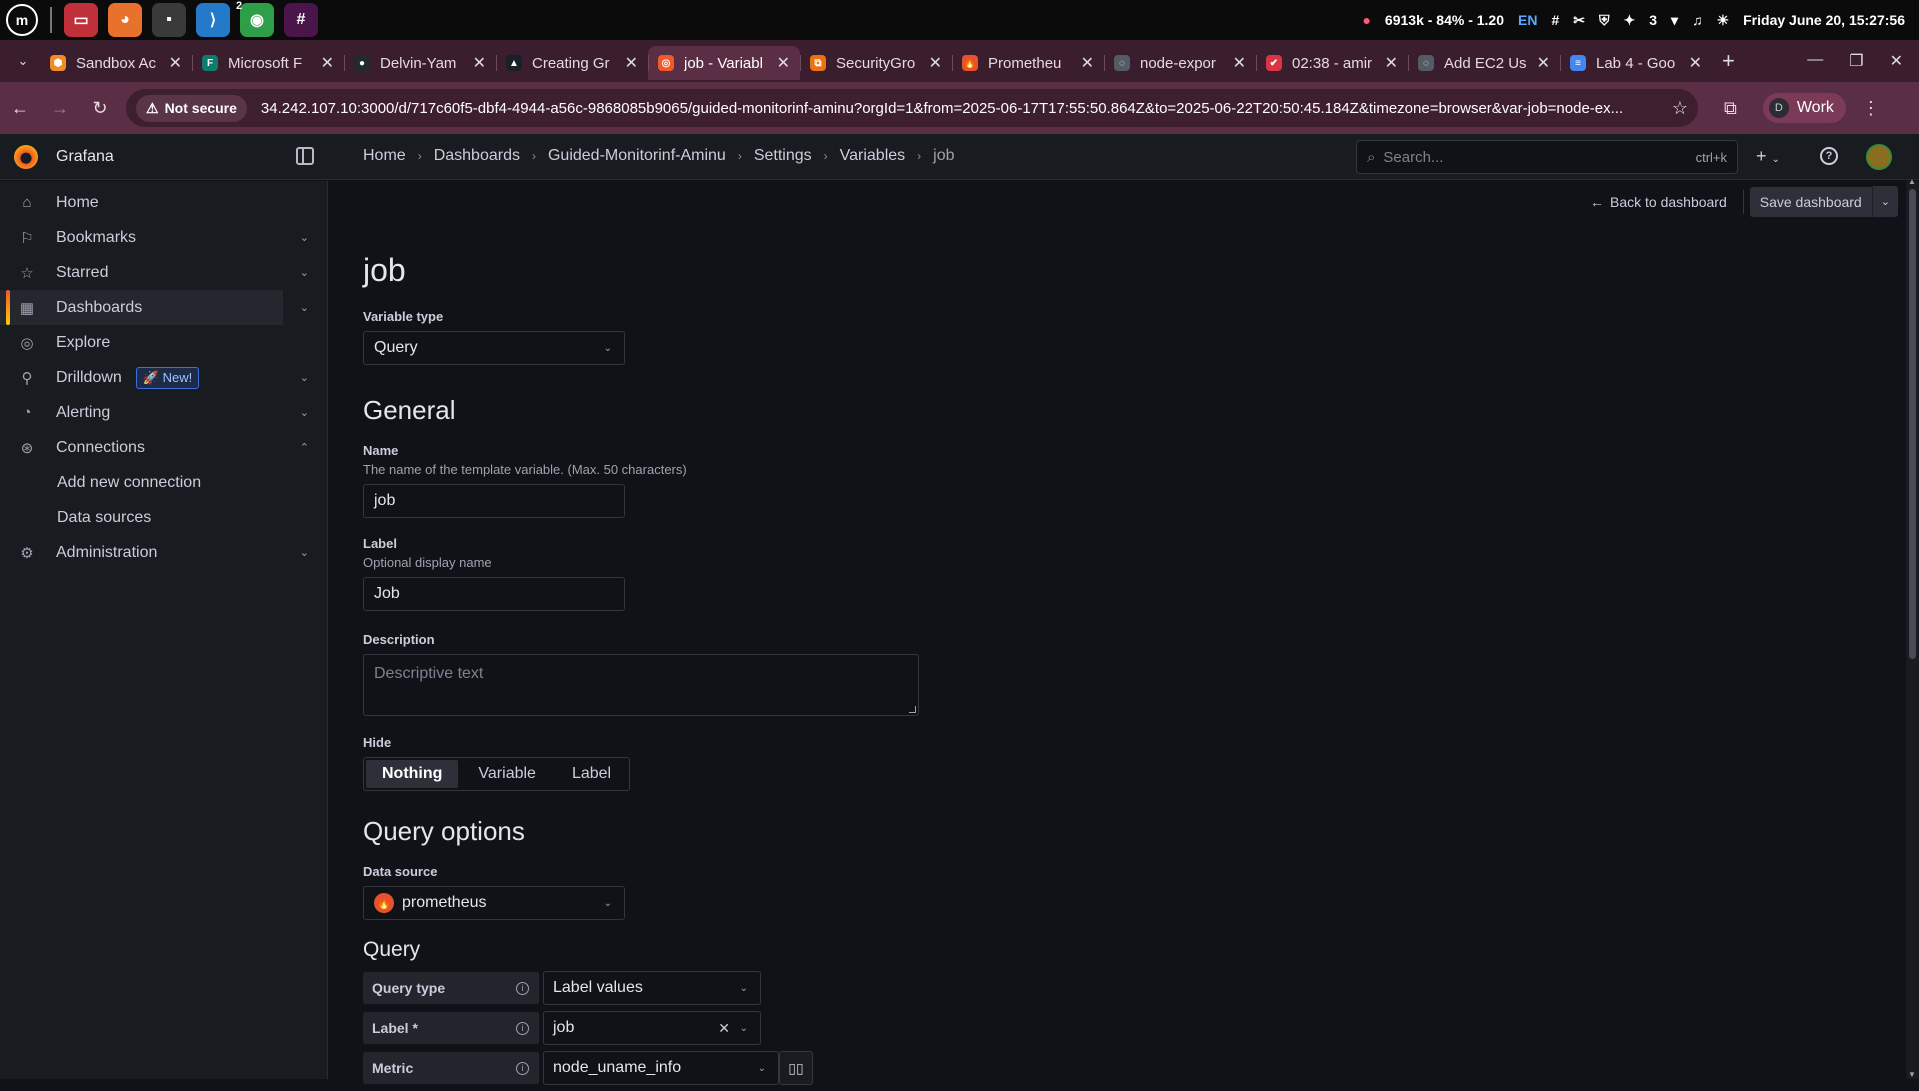 This screenshot has width=1919, height=1091. Describe the element at coordinates (125, 20) in the screenshot. I see `firefox-app-icon: ◕` at that location.